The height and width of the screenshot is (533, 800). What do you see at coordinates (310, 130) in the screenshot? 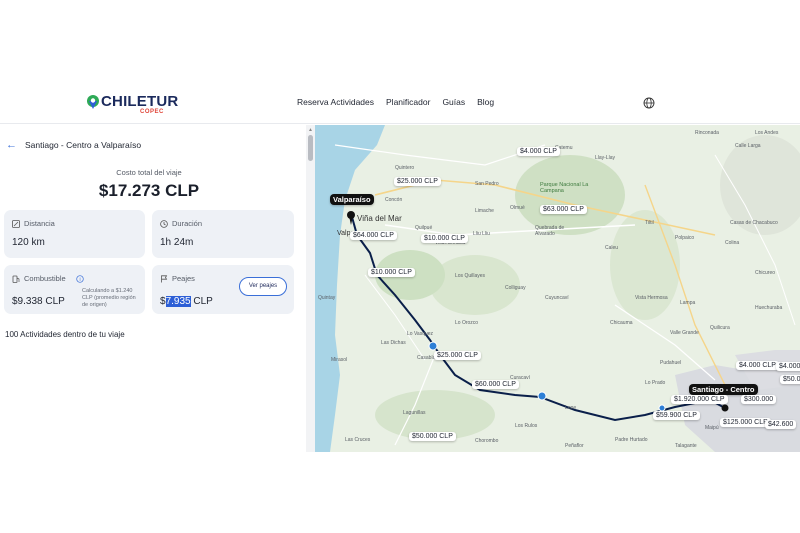
I see `scroll-up-icon: ▲` at bounding box center [310, 130].